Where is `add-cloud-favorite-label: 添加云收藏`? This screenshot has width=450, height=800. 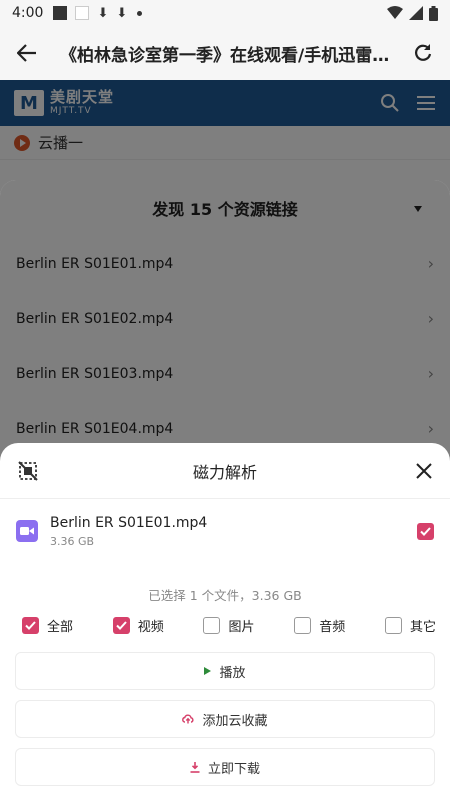 add-cloud-favorite-label: 添加云收藏 is located at coordinates (235, 721).